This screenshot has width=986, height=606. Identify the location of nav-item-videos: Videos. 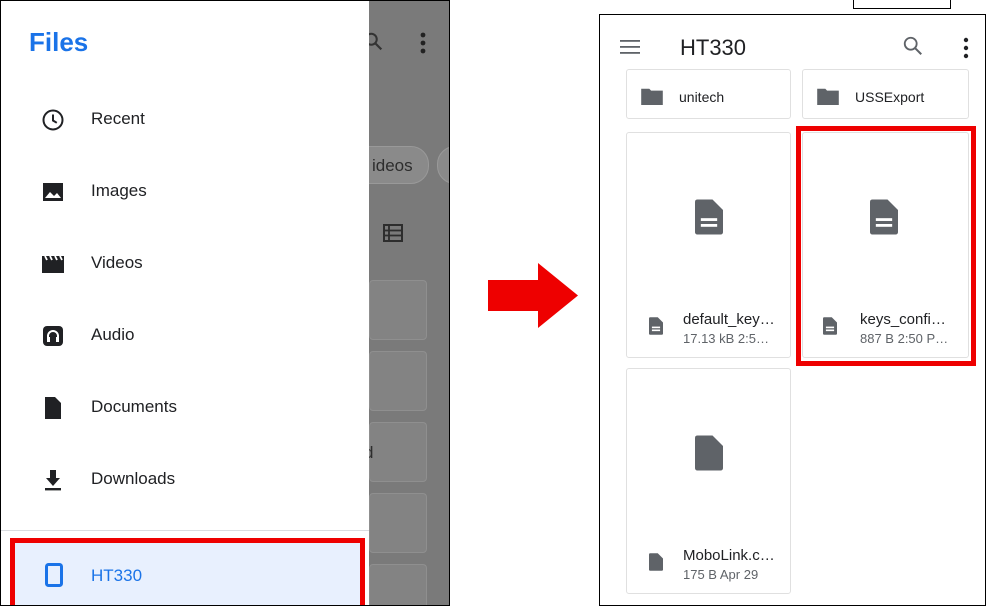
(185, 264).